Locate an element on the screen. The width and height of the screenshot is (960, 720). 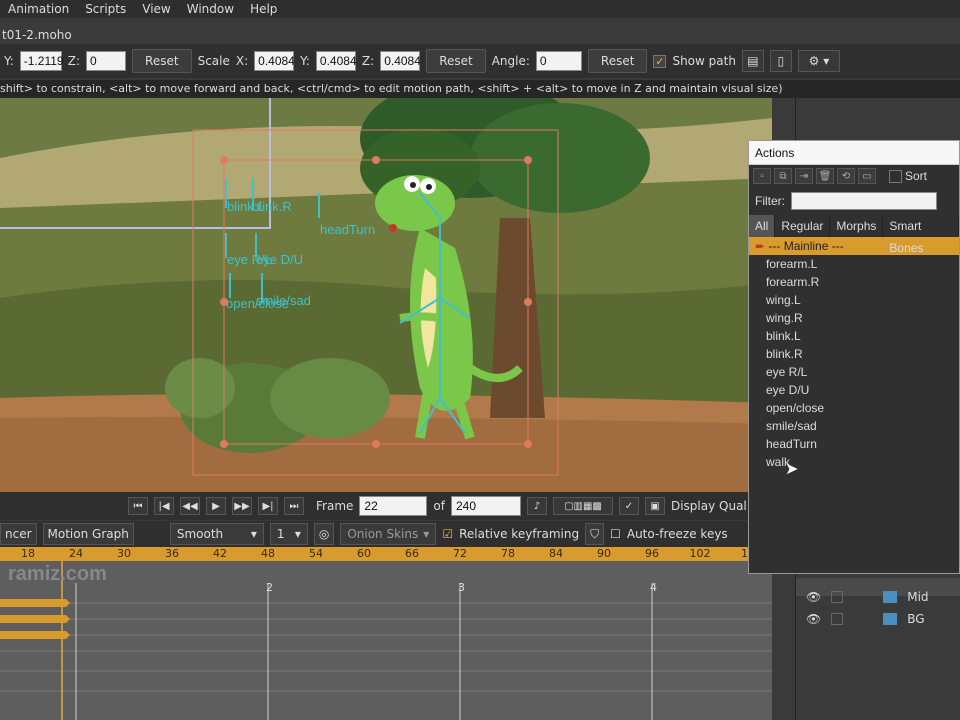
show-path-checkbox: ✓ is located at coordinates (660, 61).